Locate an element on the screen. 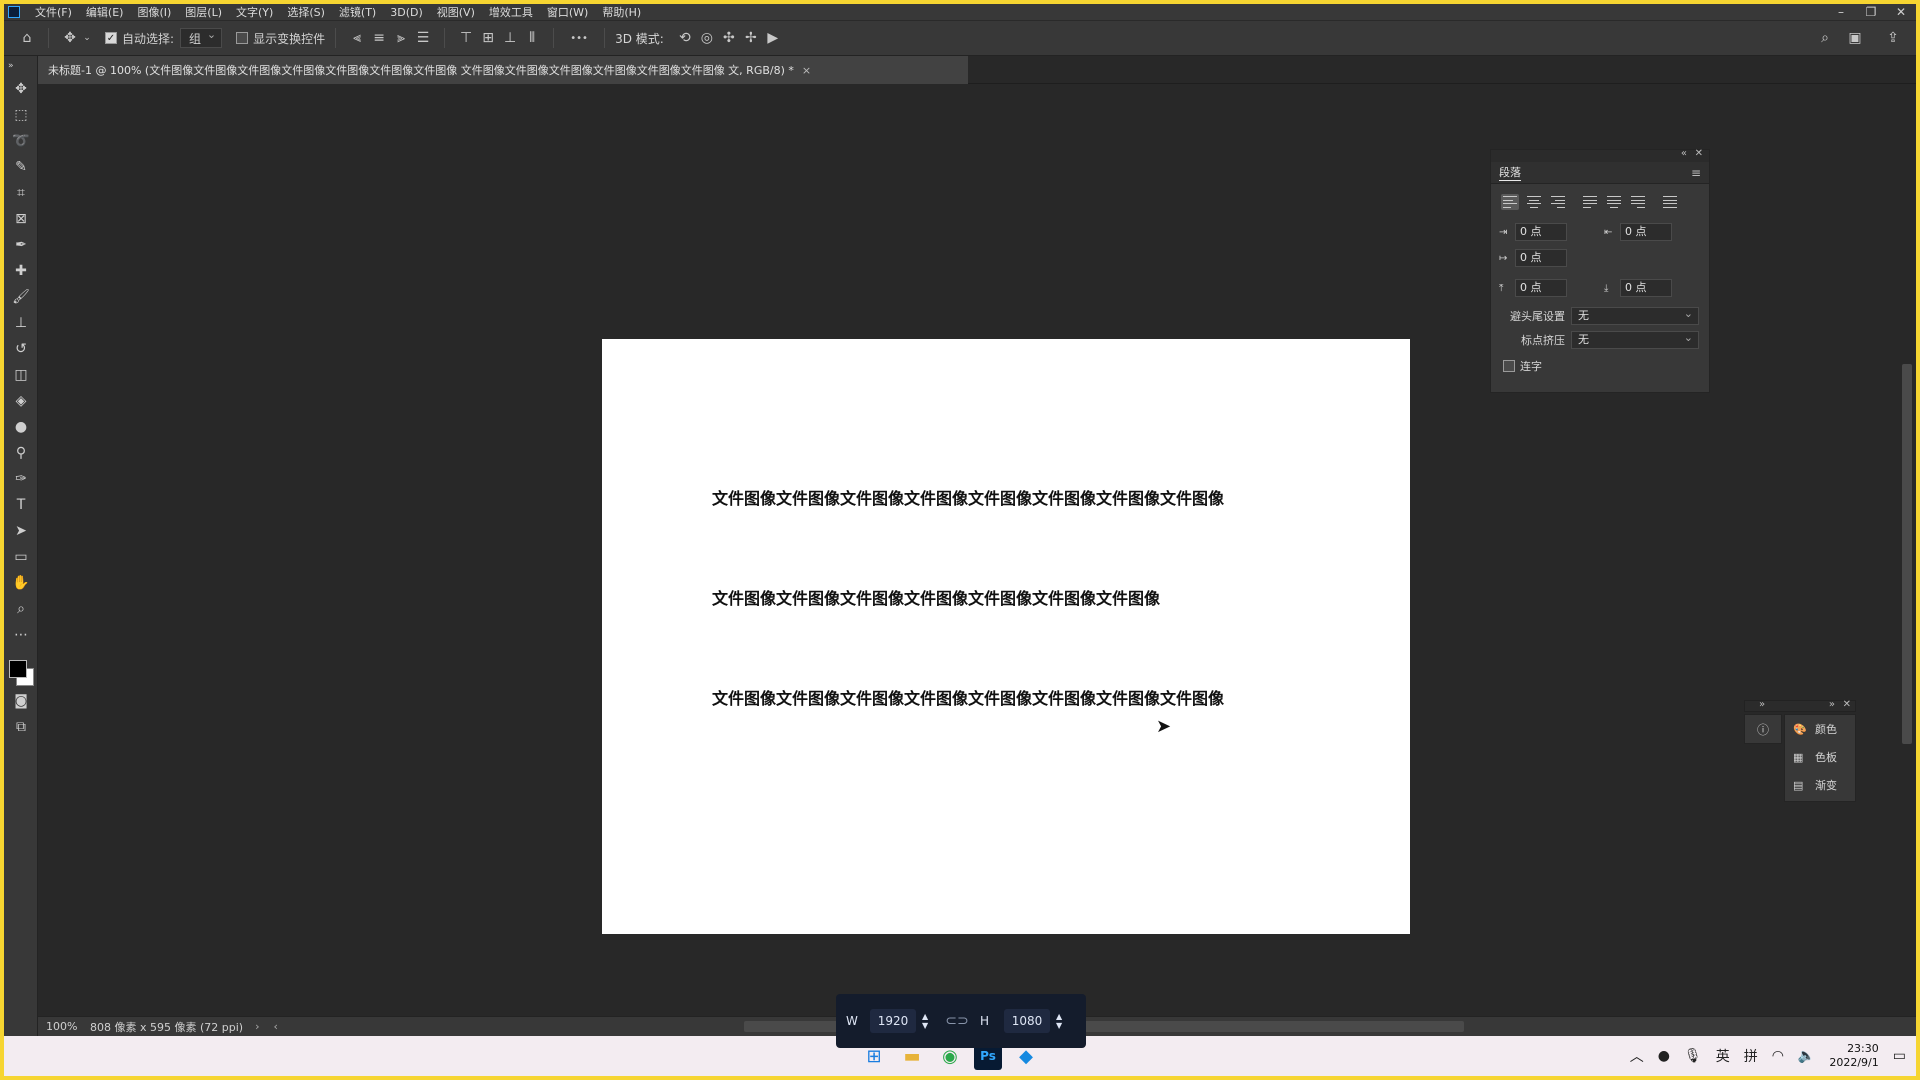 Image resolution: width=1920 pixels, height=1080 pixels. indent-left-input: 0 点 is located at coordinates (1541, 232).